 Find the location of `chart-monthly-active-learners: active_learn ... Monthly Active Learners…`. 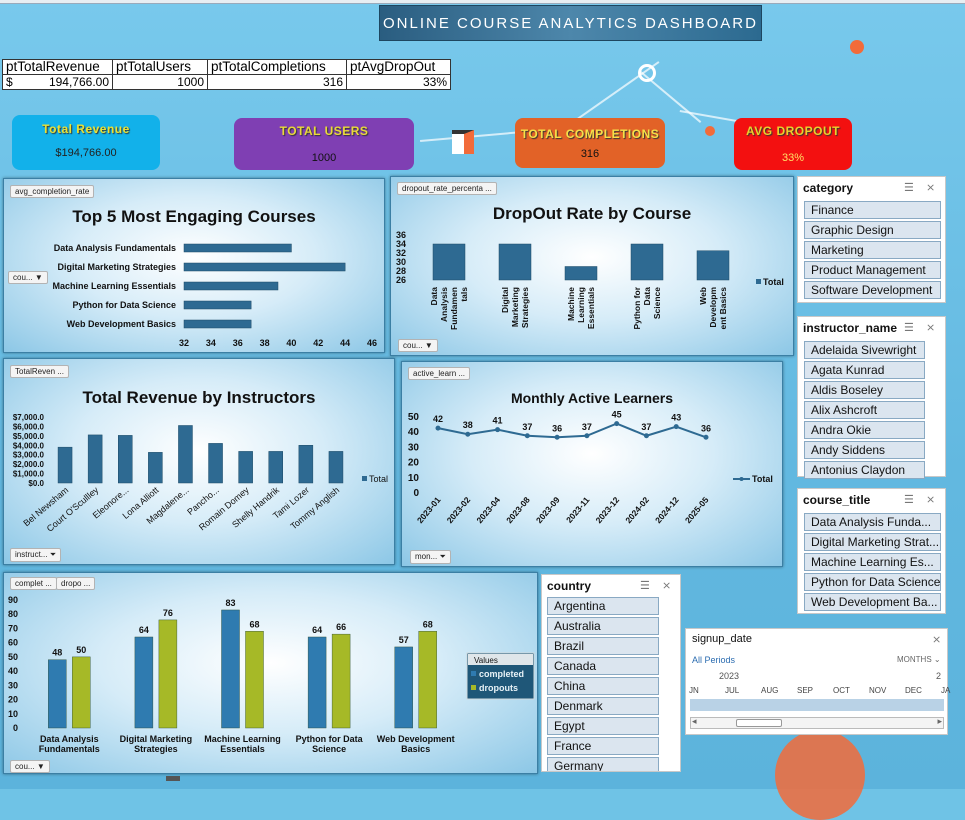

chart-monthly-active-learners: active_learn ... Monthly Active Learners… is located at coordinates (592, 464).